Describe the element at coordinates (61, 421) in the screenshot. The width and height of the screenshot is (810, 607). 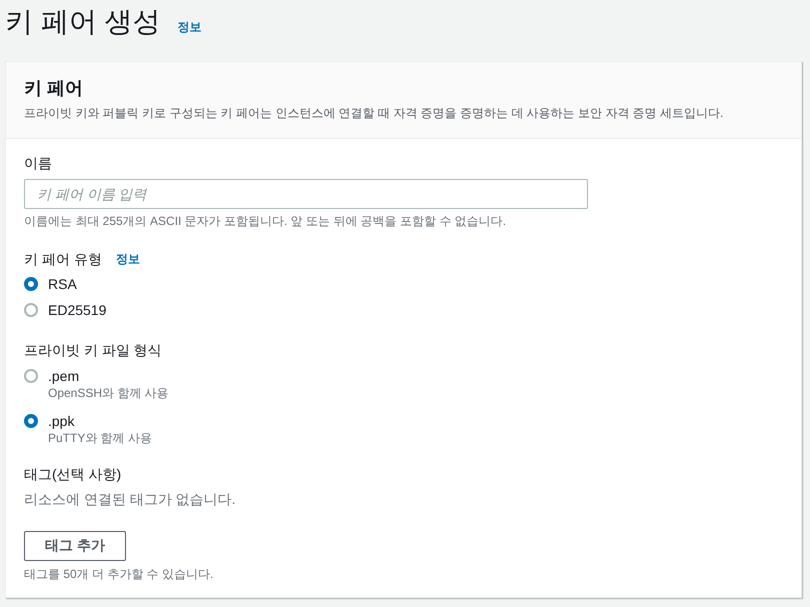
I see `radio-label: .ppk` at that location.